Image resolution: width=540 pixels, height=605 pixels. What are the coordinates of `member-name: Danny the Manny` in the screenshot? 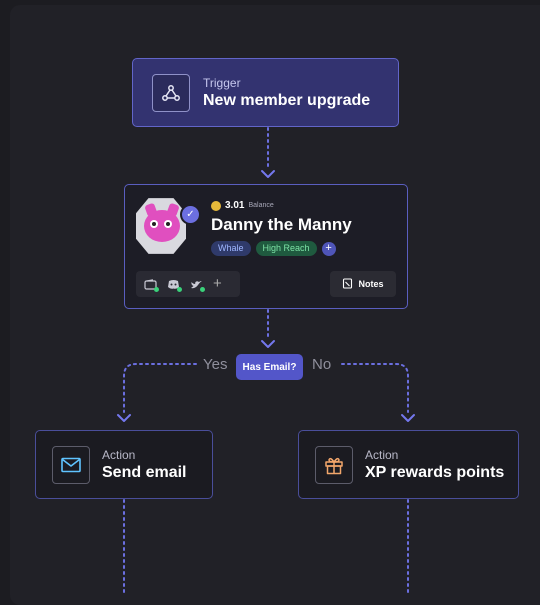 It's located at (281, 224).